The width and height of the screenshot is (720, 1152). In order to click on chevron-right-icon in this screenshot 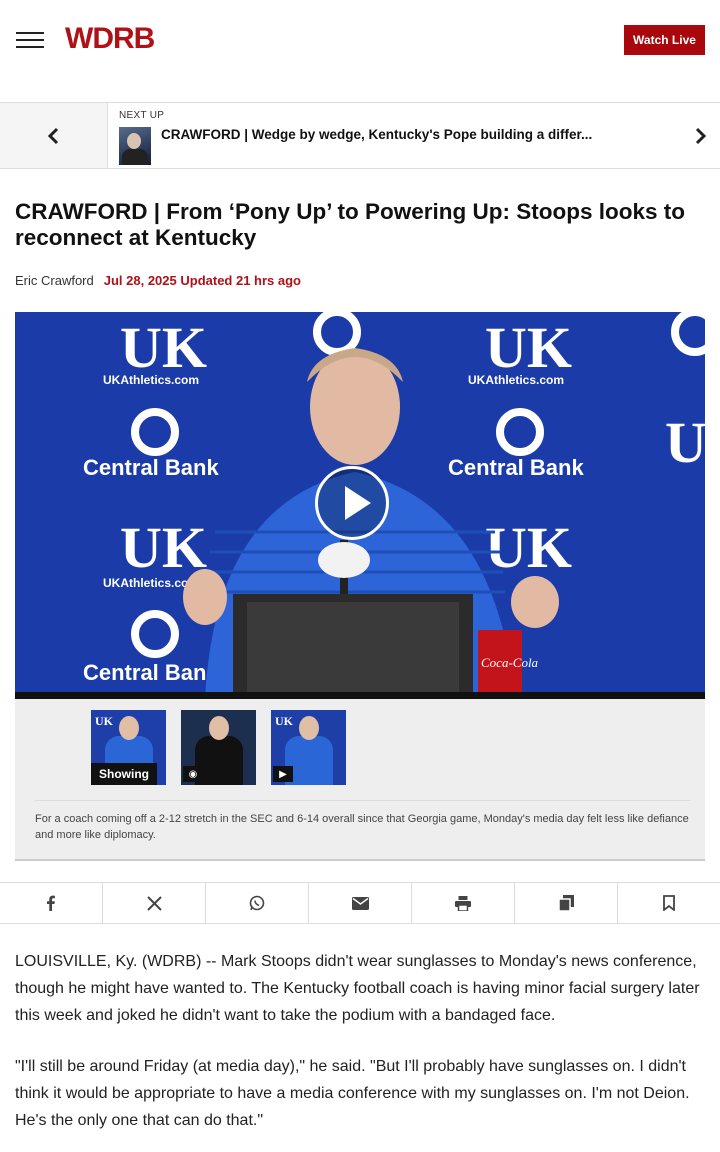, I will do `click(701, 135)`.